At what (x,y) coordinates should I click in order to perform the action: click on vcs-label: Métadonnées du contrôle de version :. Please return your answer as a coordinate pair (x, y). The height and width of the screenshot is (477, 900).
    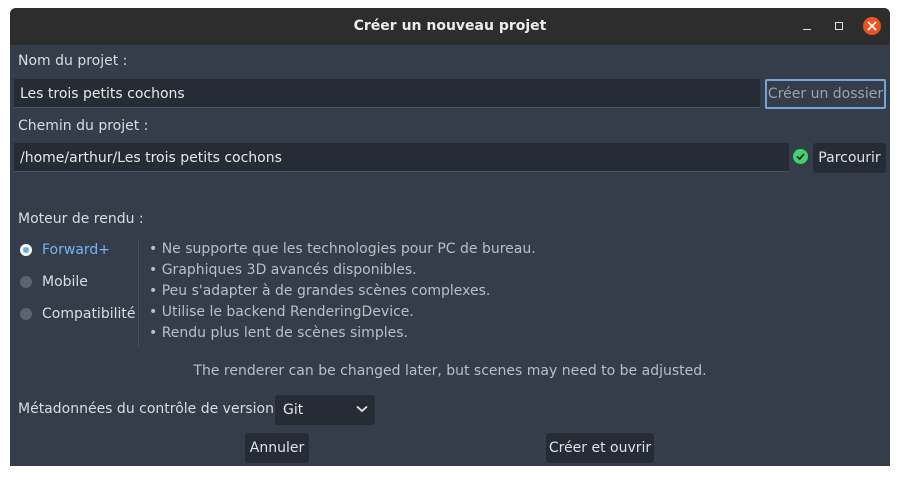
    Looking at the image, I should click on (151, 409).